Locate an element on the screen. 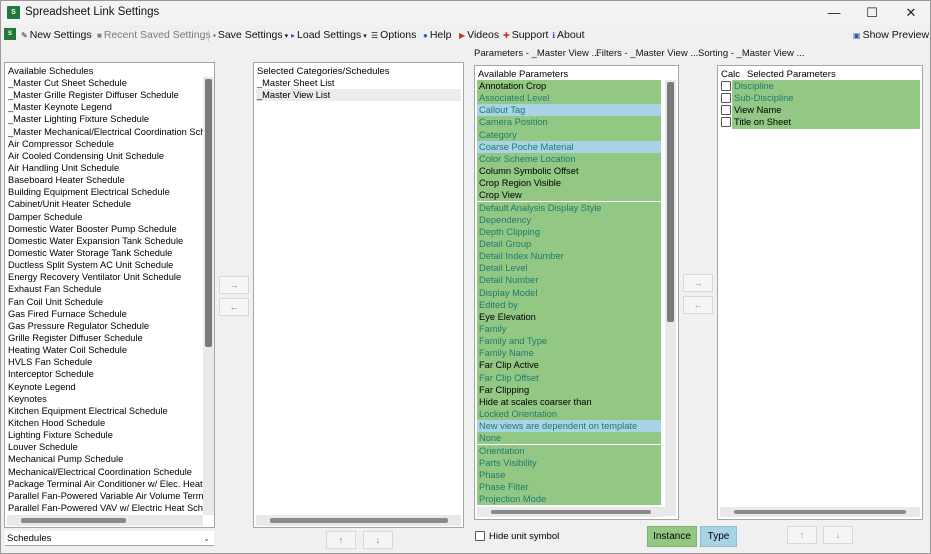 The image size is (931, 554). load-settings-button: ▸ Load Settings ▾ is located at coordinates (329, 35).